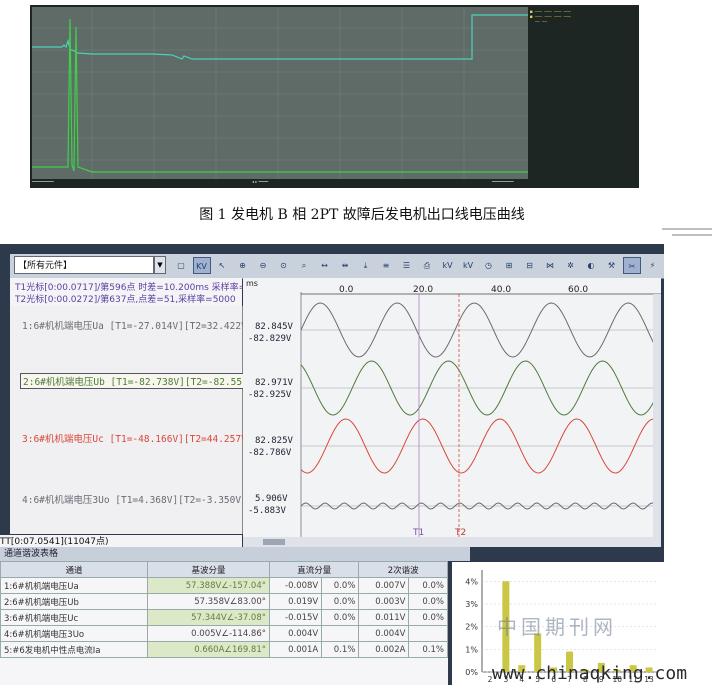 The height and width of the screenshot is (685, 724). I want to click on channel-icon: ≡, so click(386, 265).